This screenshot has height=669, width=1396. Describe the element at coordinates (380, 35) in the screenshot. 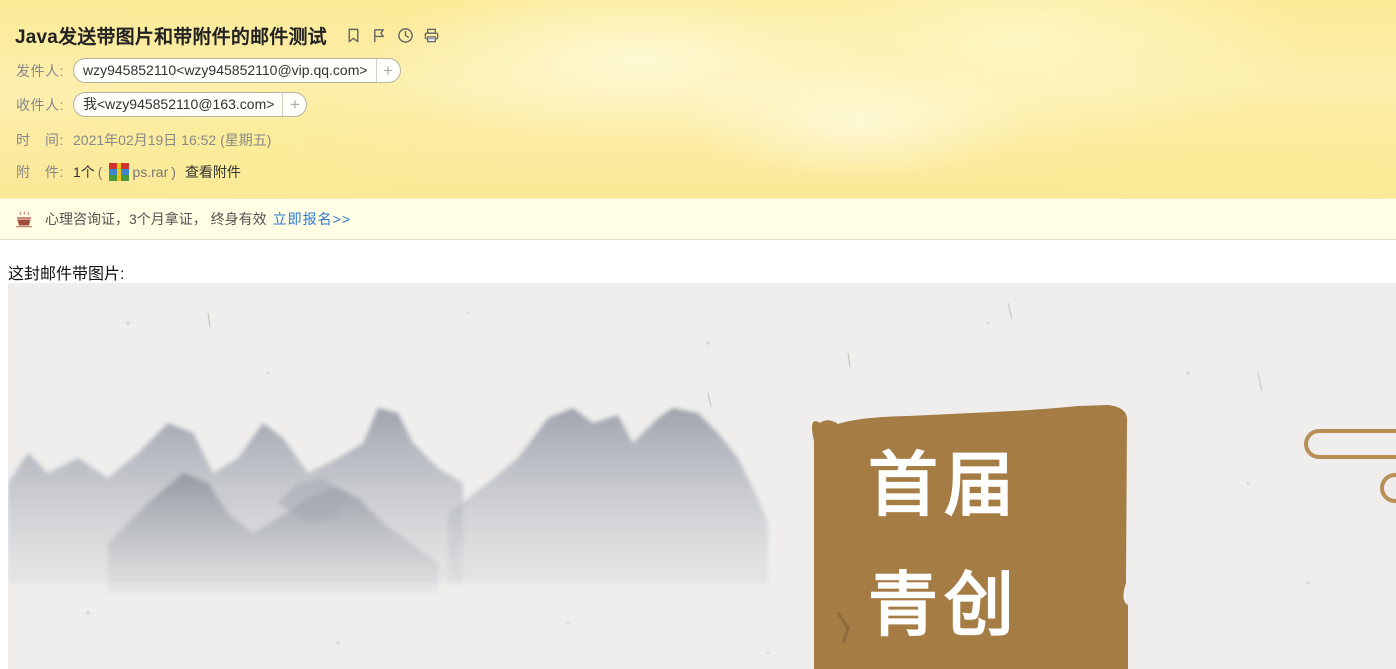

I see `flag-icon` at that location.